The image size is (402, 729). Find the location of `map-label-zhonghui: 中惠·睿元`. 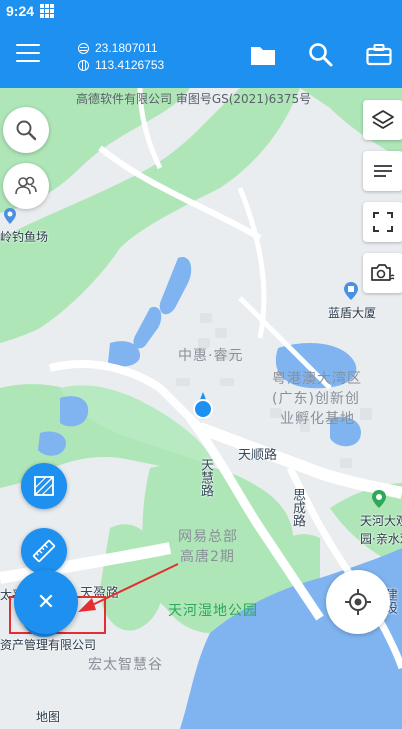

map-label-zhonghui: 中惠·睿元 is located at coordinates (211, 356).